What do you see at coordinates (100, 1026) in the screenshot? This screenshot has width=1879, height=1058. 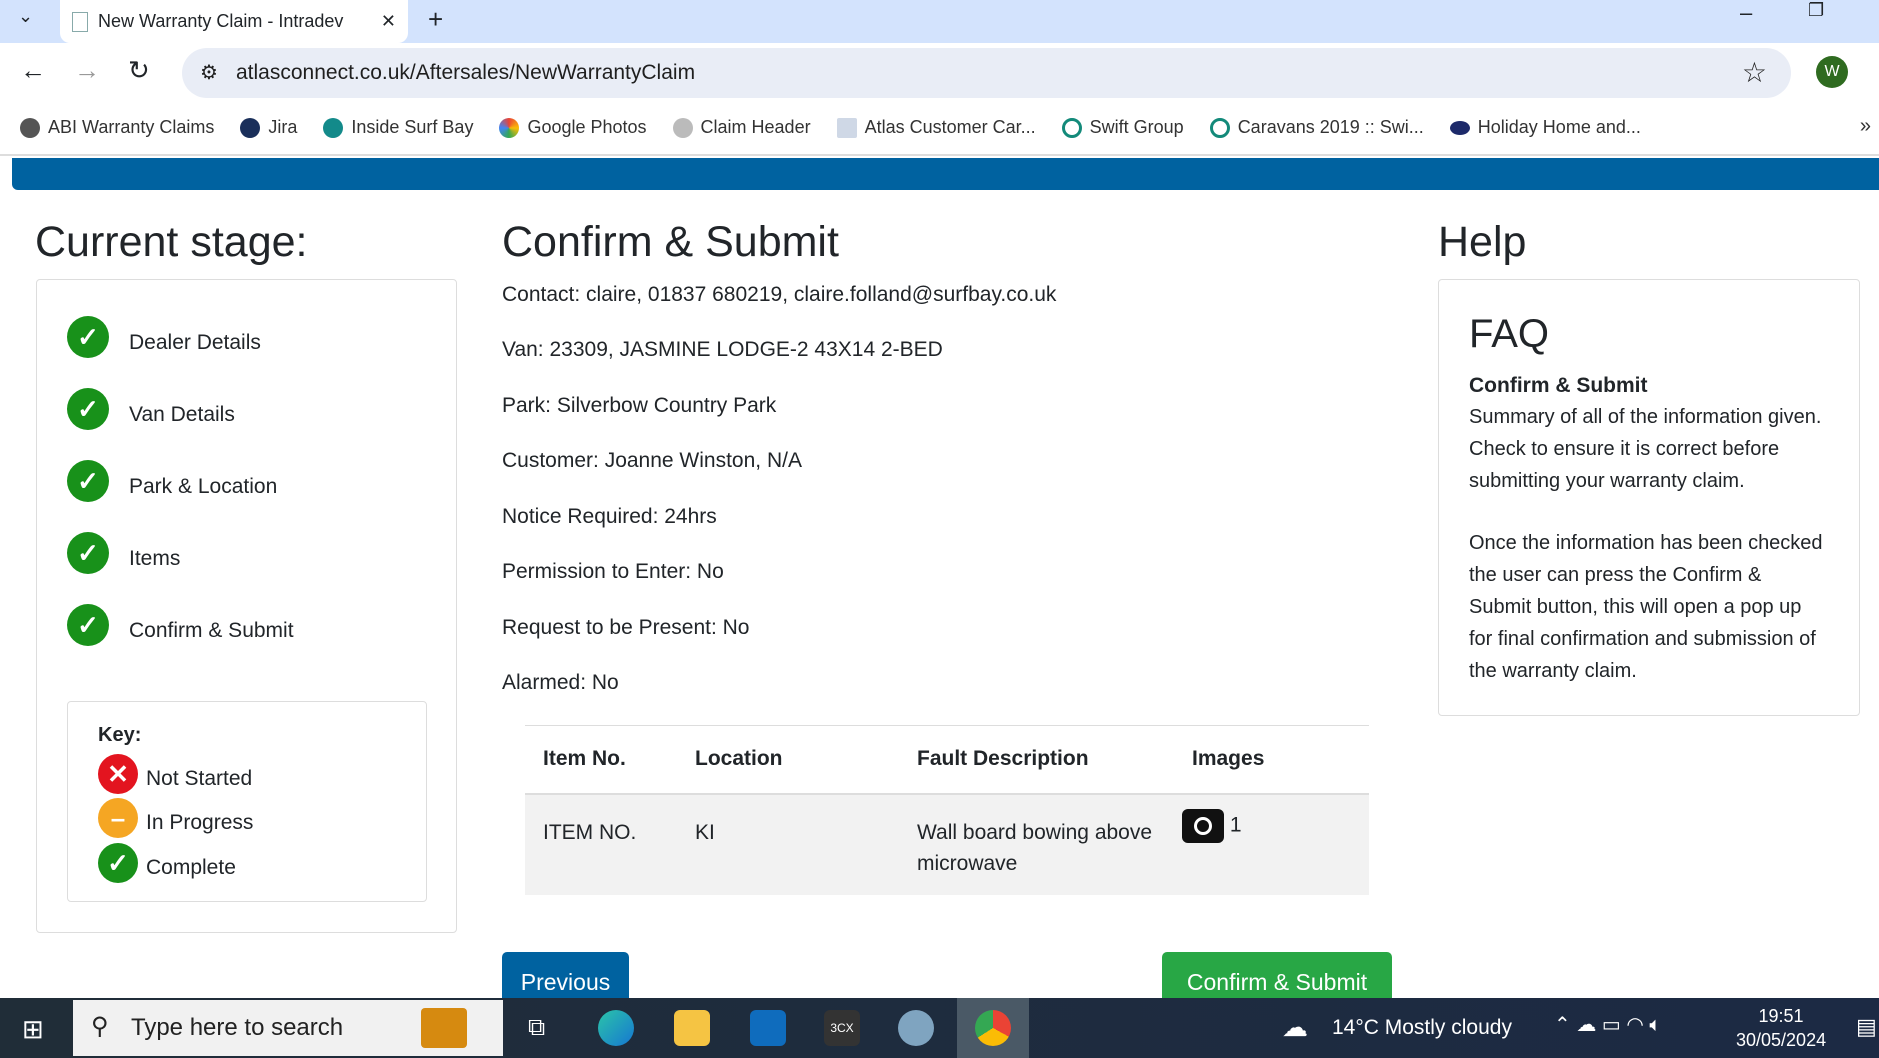 I see `search-icon: ⚲` at bounding box center [100, 1026].